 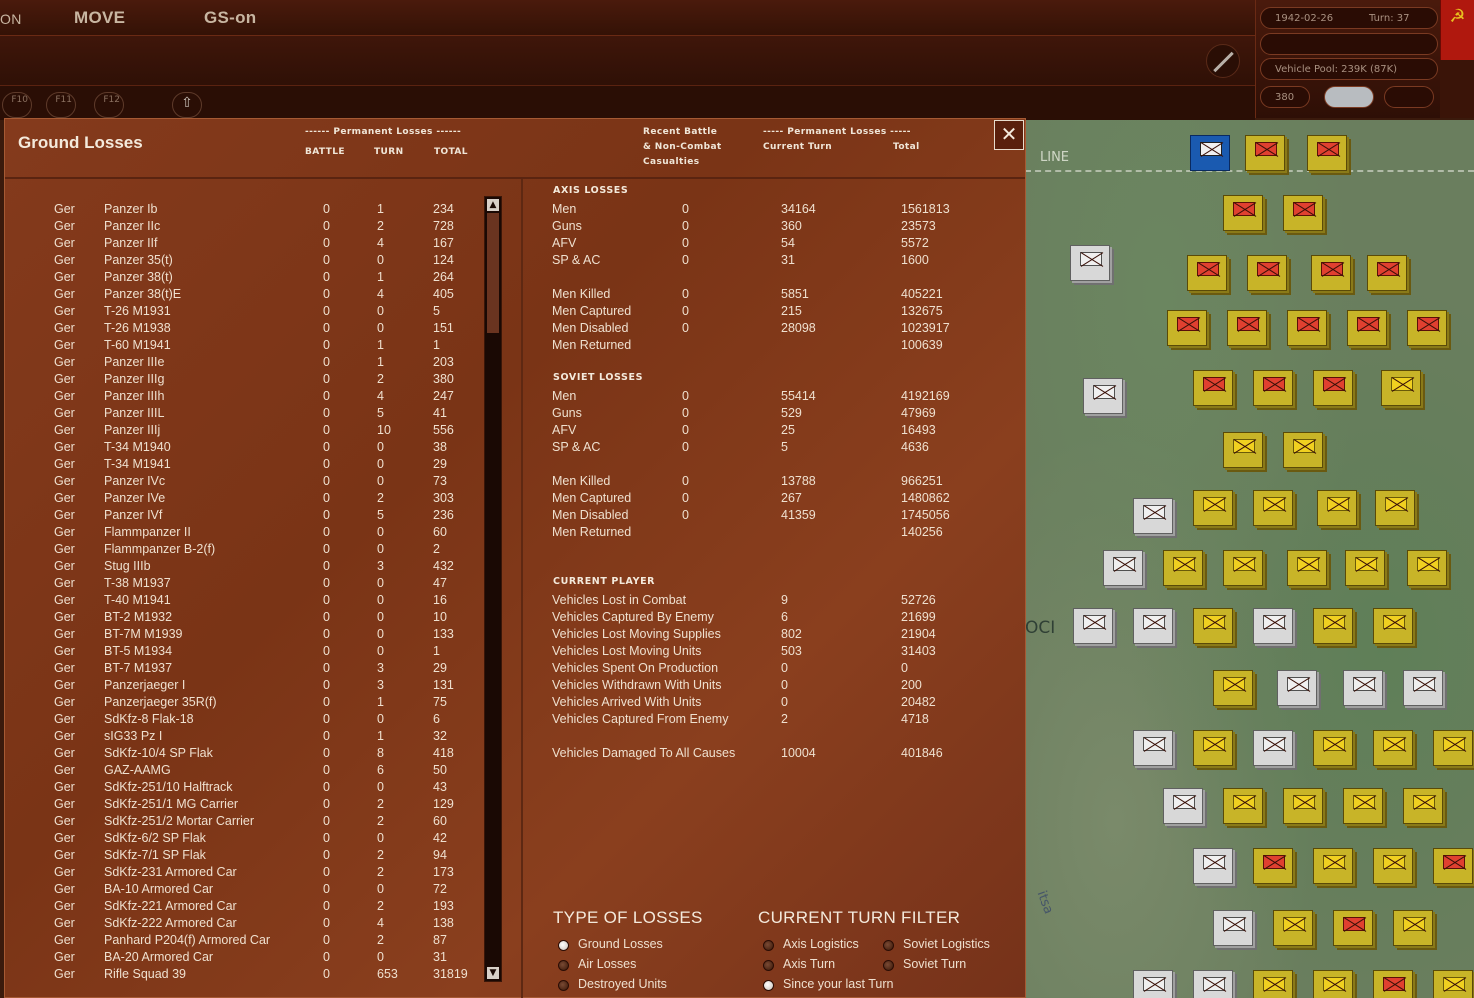 What do you see at coordinates (245, 430) in the screenshot?
I see `table-row: Ger Panzer IIIj 0 10 556` at bounding box center [245, 430].